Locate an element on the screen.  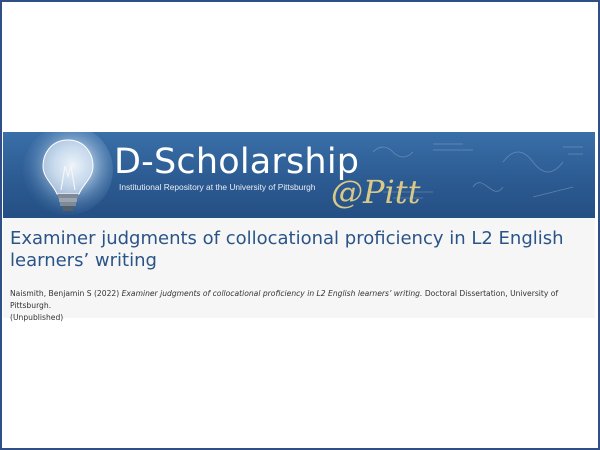
pitt-wordmark: @Pitt is located at coordinates (376, 192).